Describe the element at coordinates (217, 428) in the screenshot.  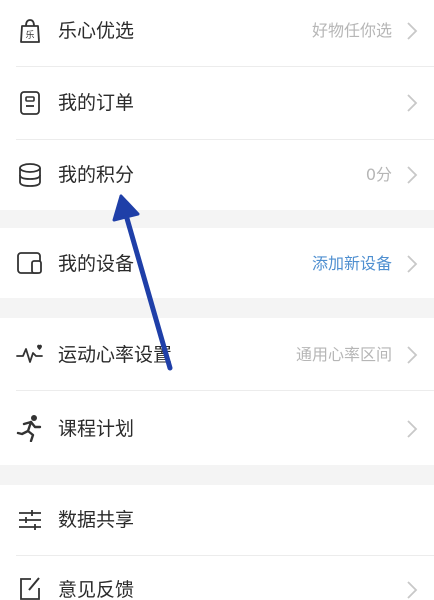
I see `menu-item-course-plan: 课程计划` at that location.